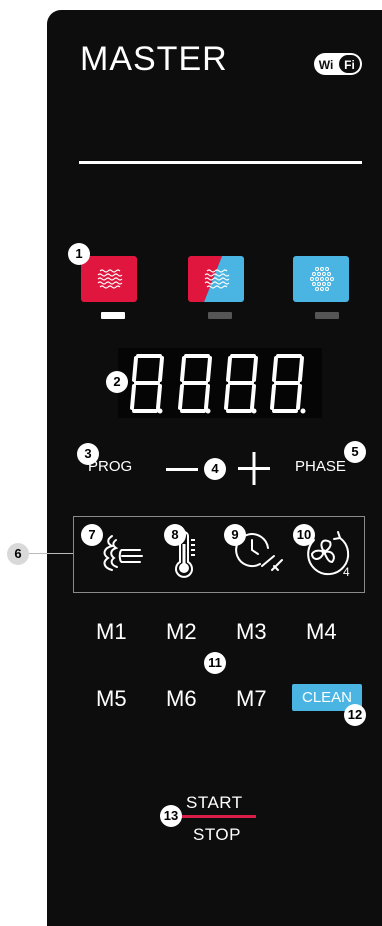 The width and height of the screenshot is (382, 926). I want to click on steam-mode-button, so click(109, 279).